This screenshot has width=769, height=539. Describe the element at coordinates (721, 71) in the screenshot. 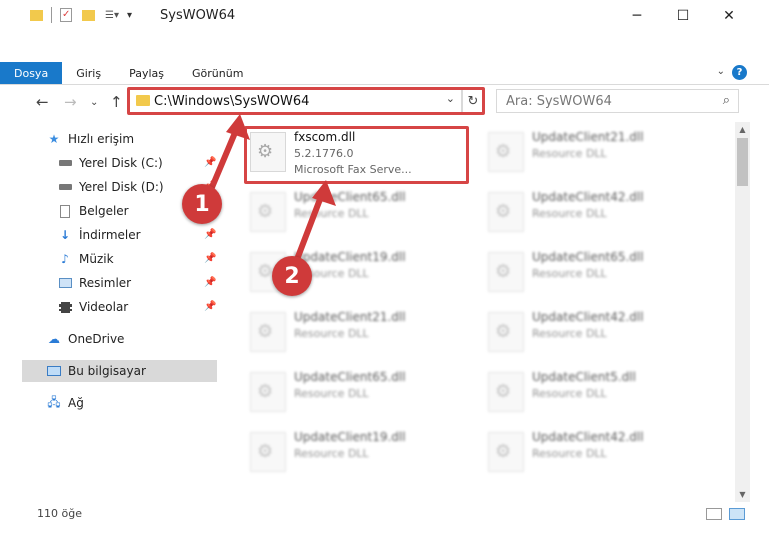

I see `chevron-down-icon: ⌄` at that location.